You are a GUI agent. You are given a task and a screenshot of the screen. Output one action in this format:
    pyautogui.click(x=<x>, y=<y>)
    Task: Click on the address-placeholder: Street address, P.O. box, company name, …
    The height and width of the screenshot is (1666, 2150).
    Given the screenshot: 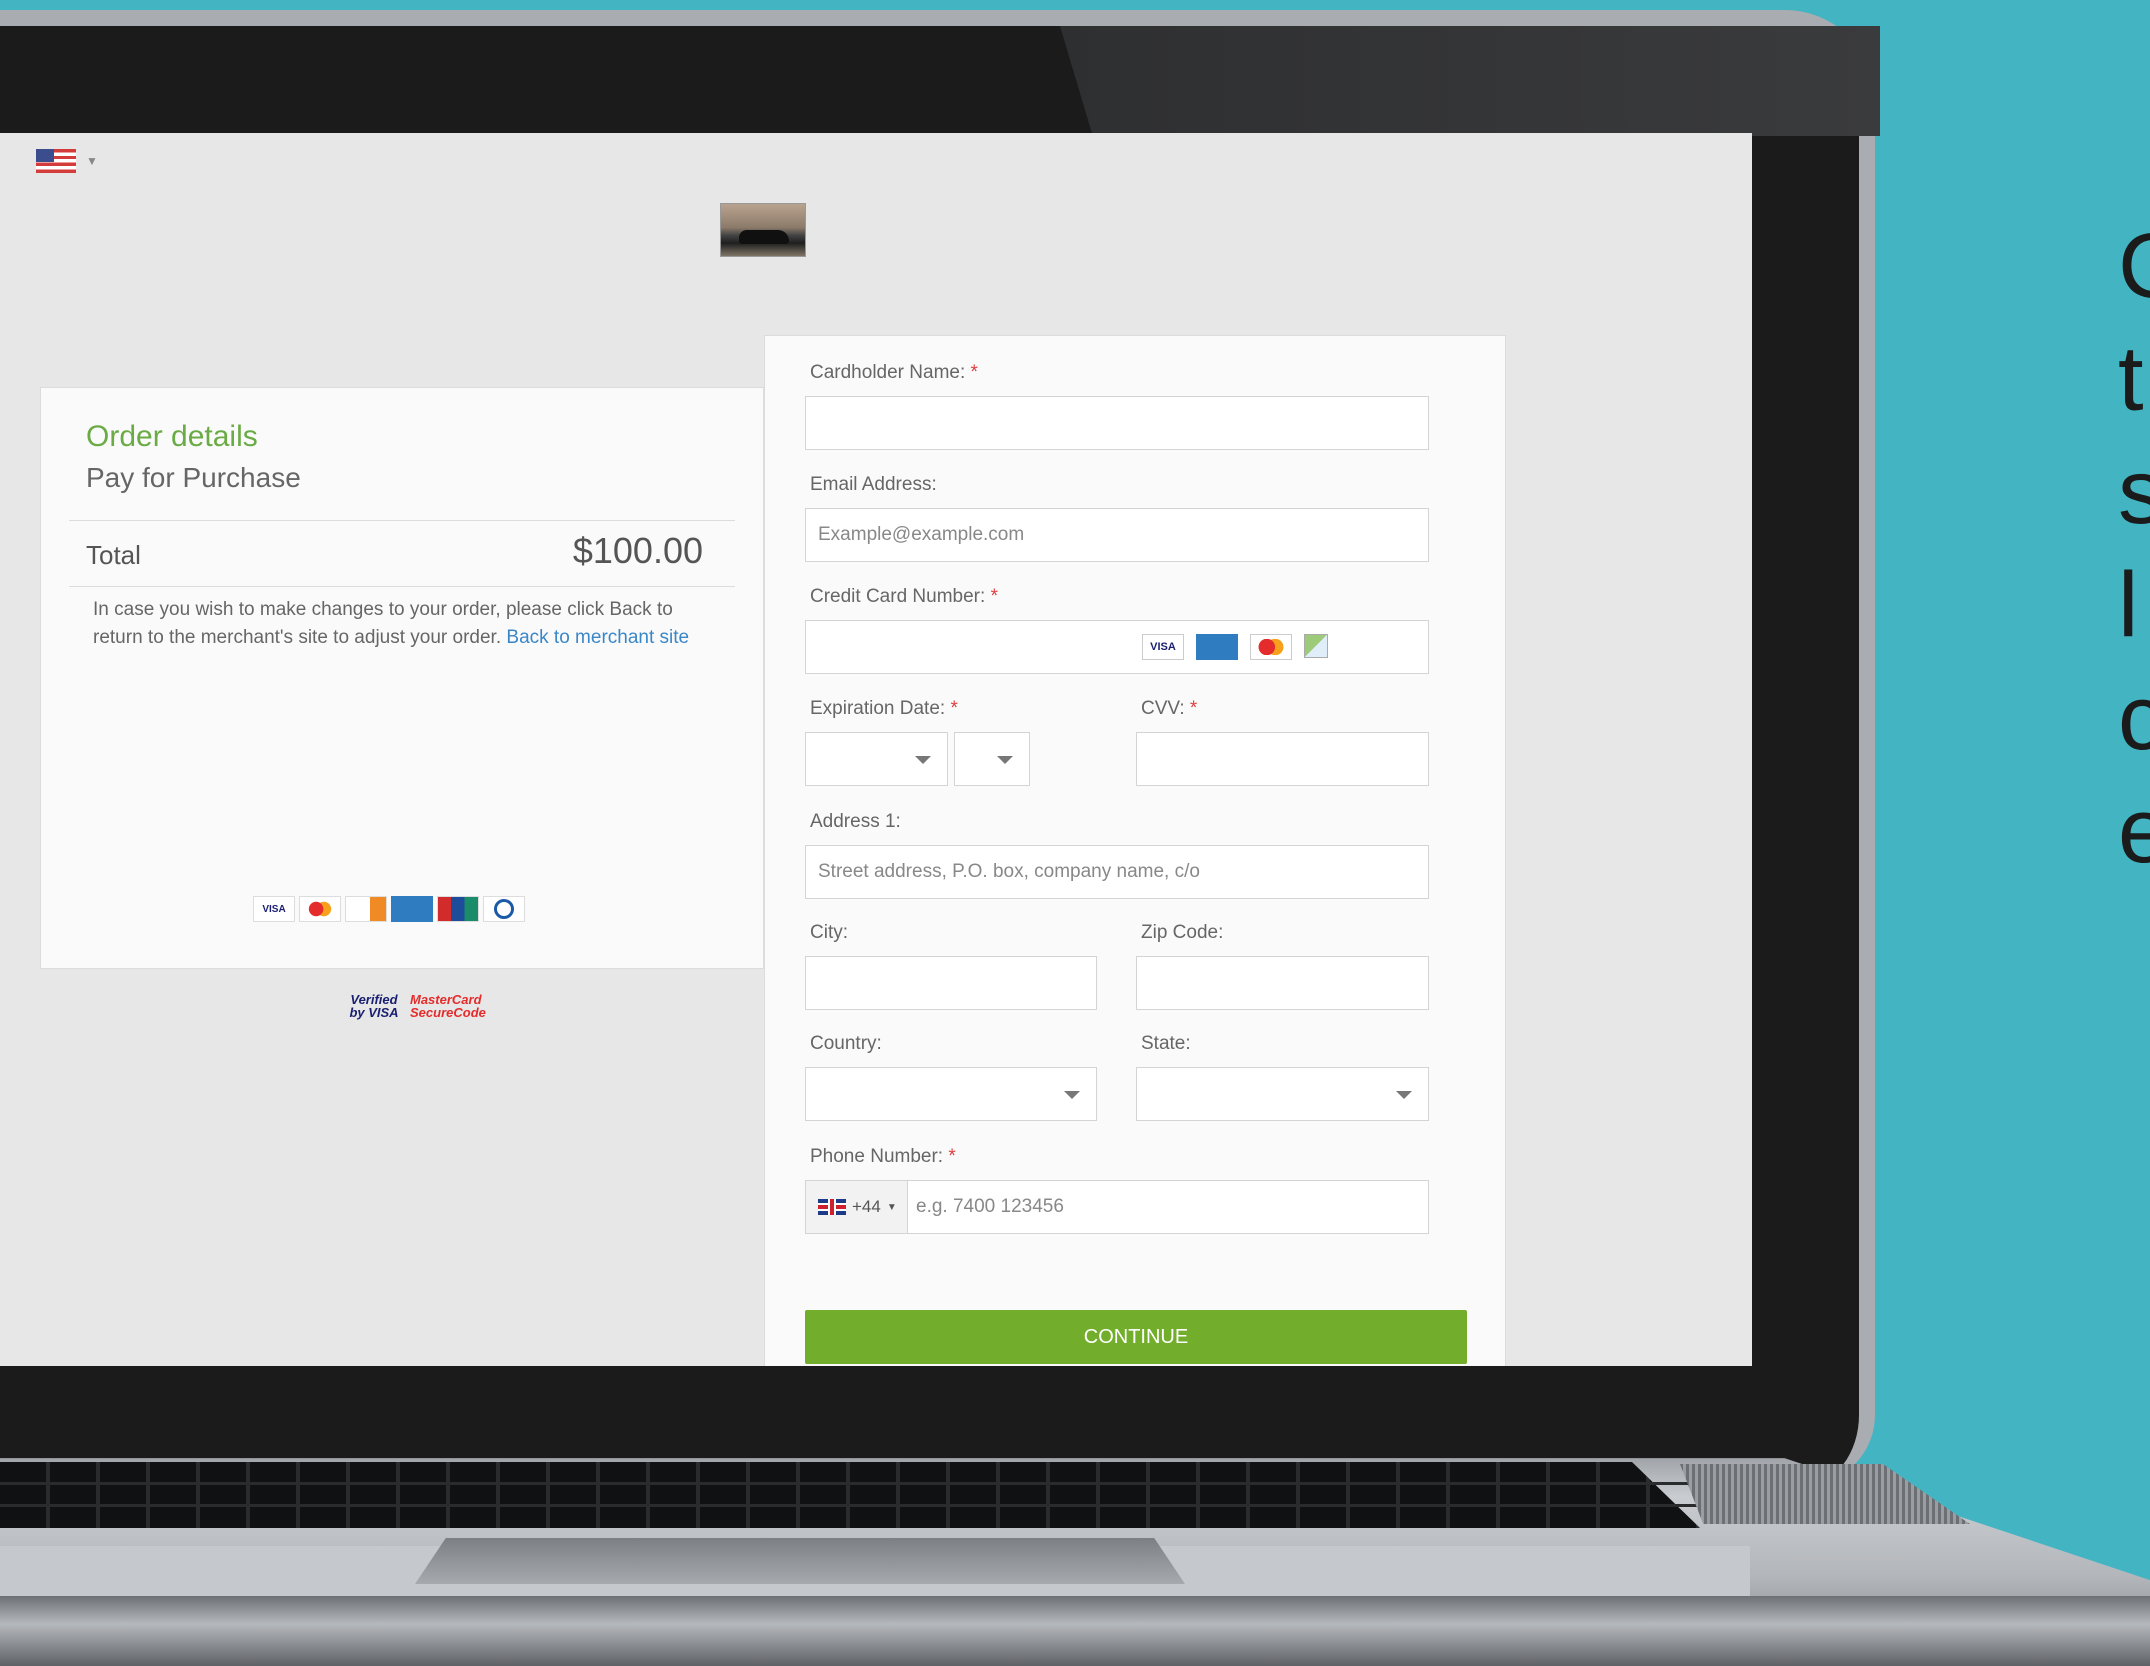 What is the action you would take?
    pyautogui.click(x=1009, y=871)
    